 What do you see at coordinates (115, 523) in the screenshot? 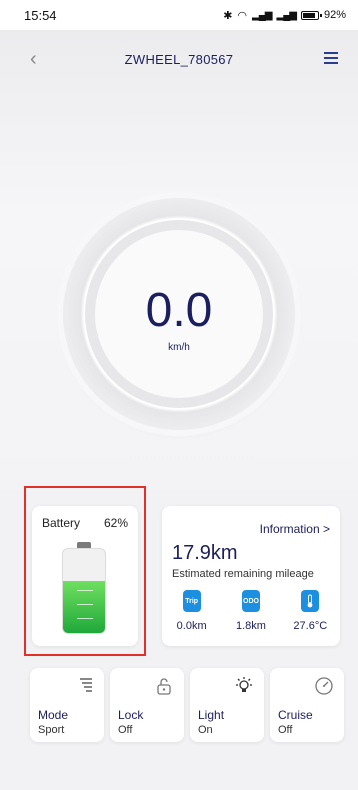
I see `battery-percent: 62%` at bounding box center [115, 523].